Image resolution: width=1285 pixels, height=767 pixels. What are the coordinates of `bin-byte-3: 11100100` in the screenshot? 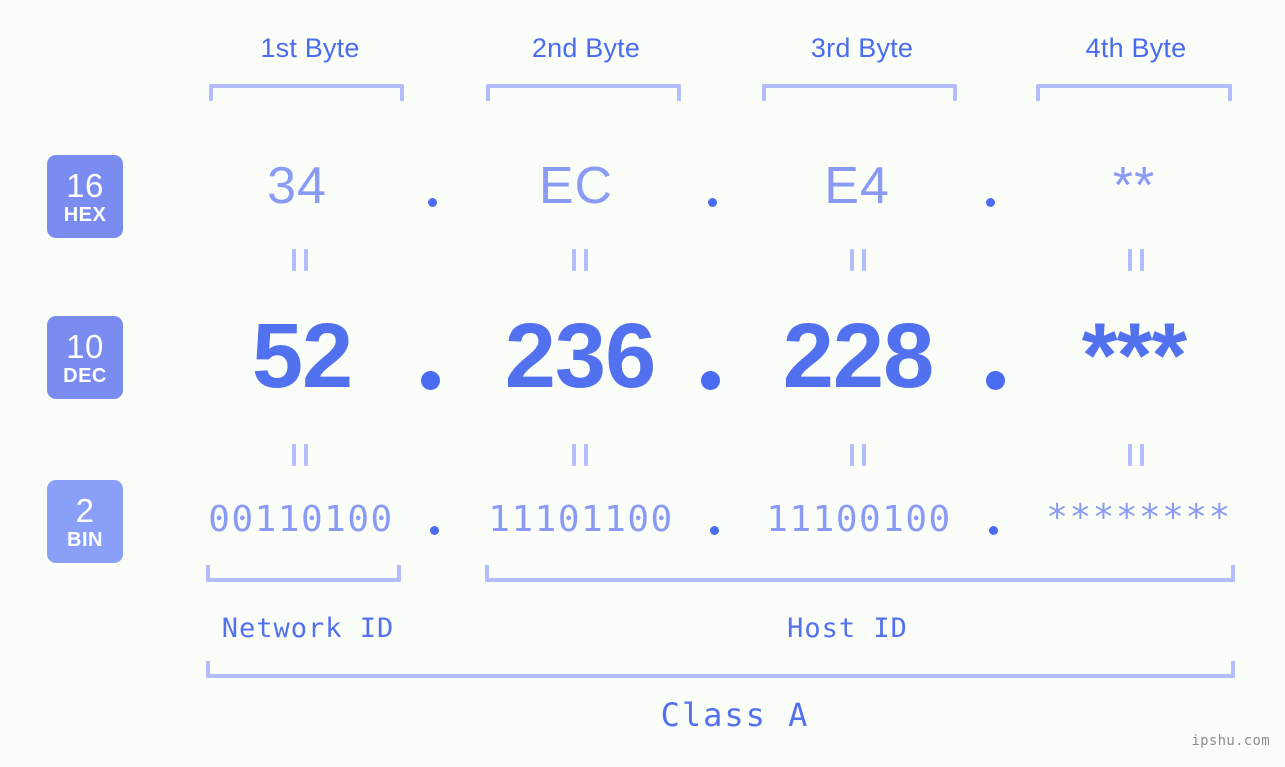 It's located at (859, 519).